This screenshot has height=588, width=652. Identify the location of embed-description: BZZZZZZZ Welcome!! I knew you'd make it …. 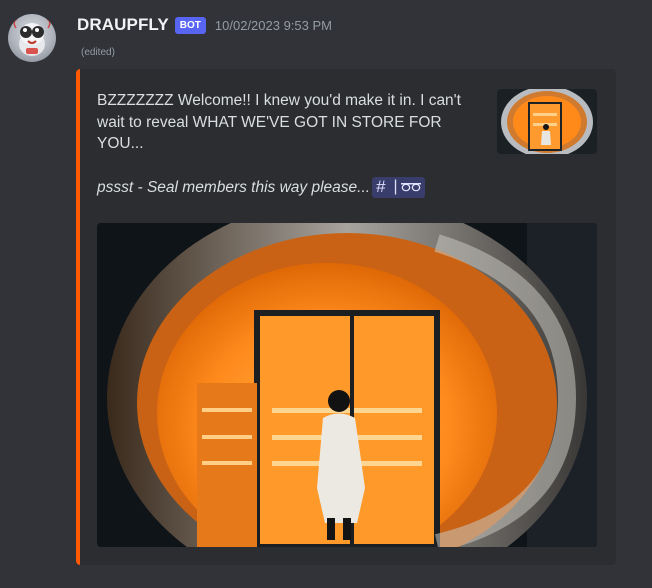
(292, 144).